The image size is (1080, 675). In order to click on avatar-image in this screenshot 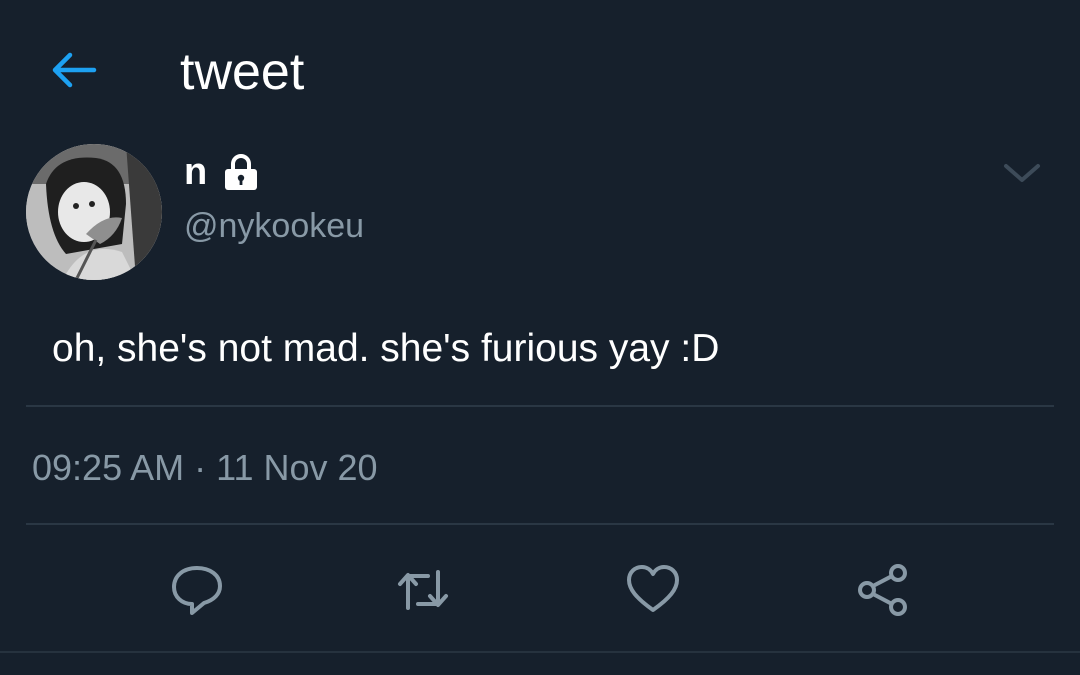, I will do `click(94, 212)`.